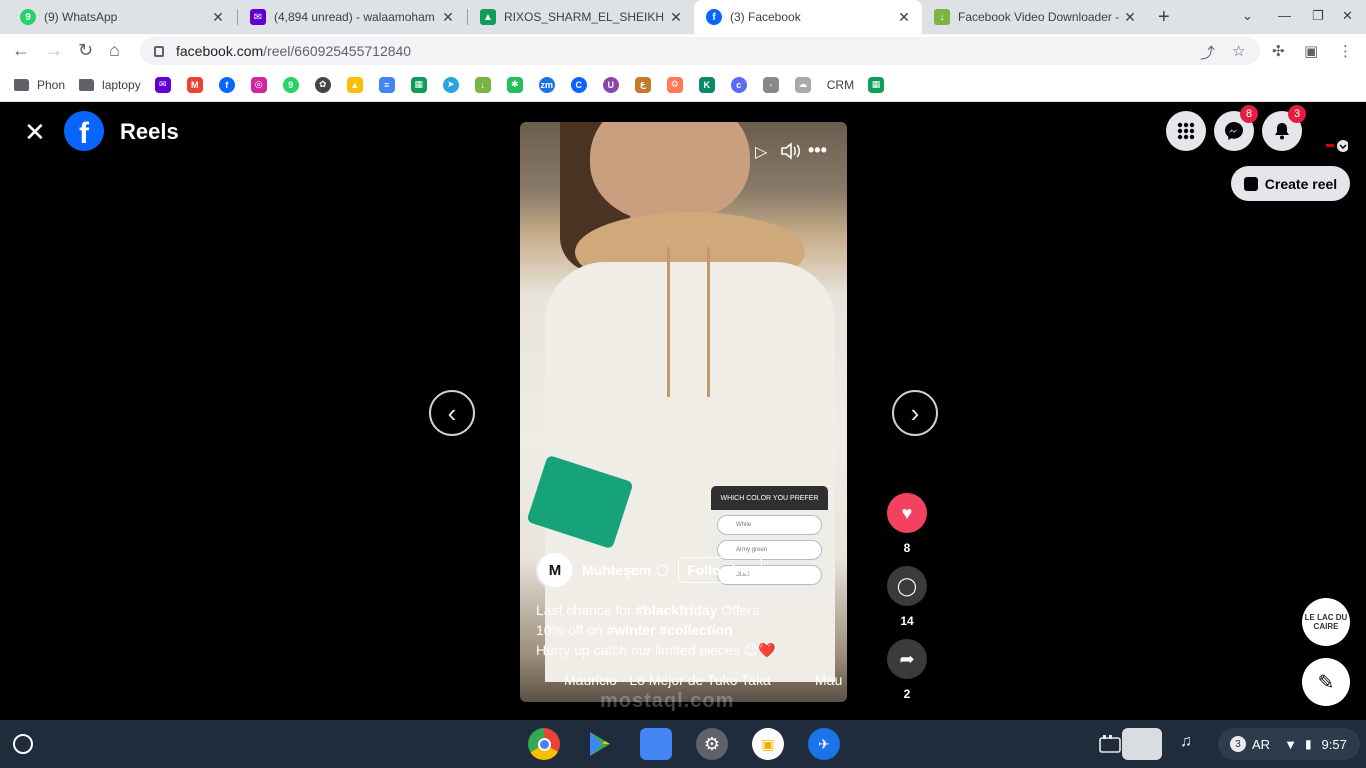 This screenshot has width=1366, height=768. Describe the element at coordinates (322, 84) in the screenshot. I see `chatgpt-icon: ✿` at that location.